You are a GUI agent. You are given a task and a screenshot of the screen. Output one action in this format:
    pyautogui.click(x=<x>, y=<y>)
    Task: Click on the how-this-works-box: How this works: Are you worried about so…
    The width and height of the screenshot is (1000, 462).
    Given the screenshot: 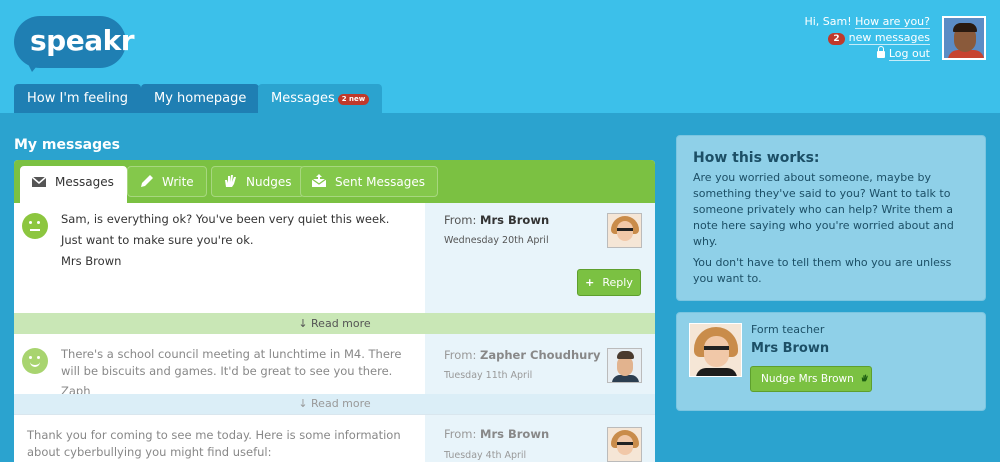 What is the action you would take?
    pyautogui.click(x=831, y=218)
    